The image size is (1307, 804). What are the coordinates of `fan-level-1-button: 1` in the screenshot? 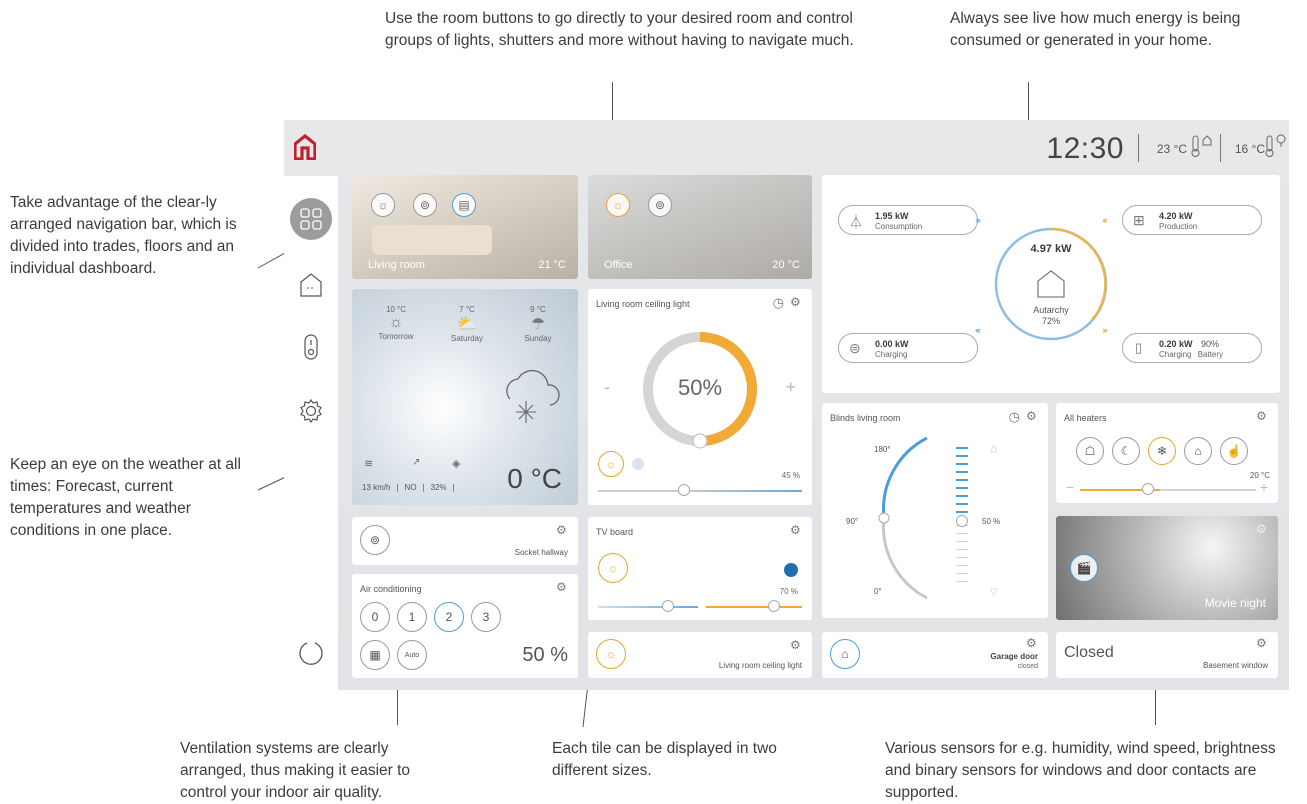 It's located at (412, 617).